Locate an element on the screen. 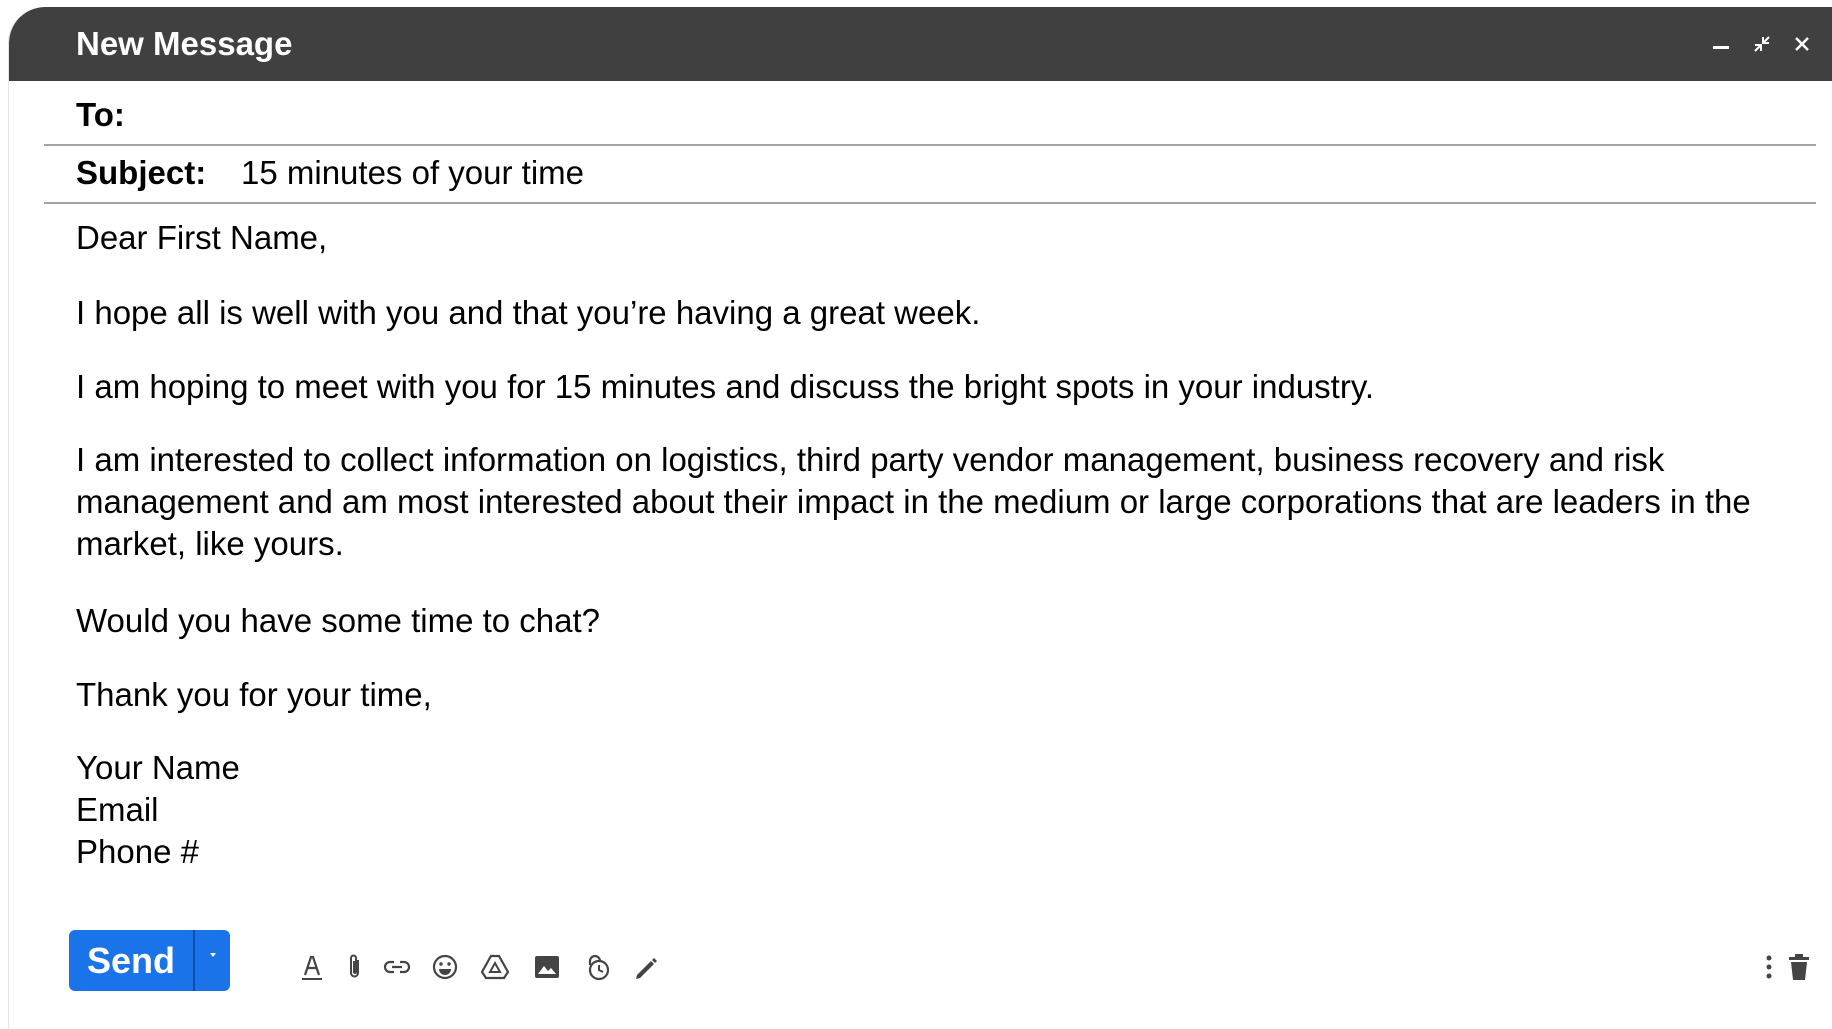  exit-fullscreen-icon is located at coordinates (1762, 44).